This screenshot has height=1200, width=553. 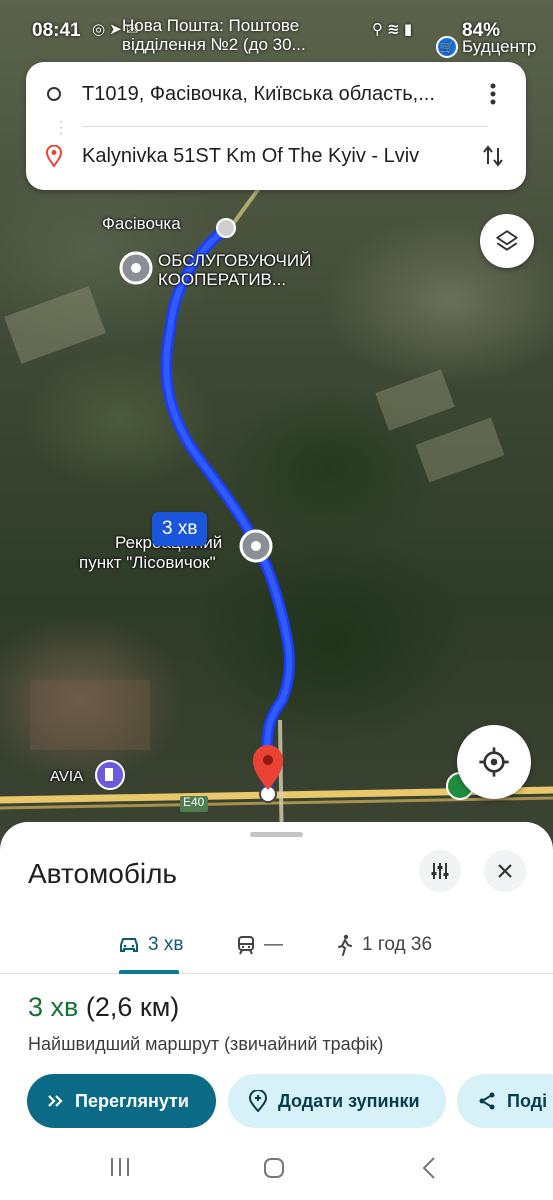 I want to click on map-label-village: Фасівочка, so click(x=141, y=223).